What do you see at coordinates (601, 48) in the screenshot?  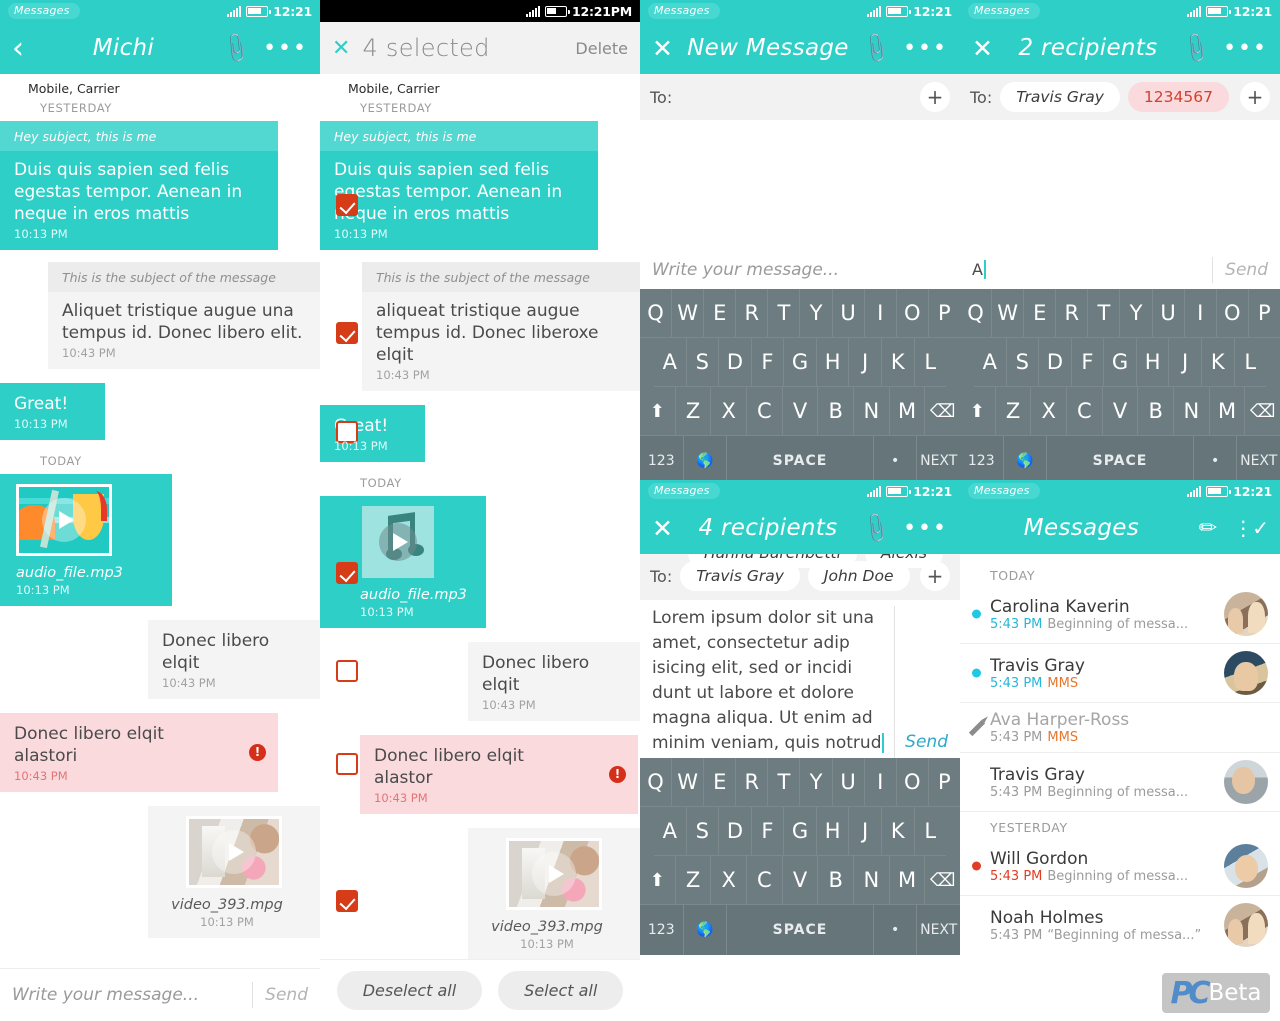 I see `delete-button: Delete` at bounding box center [601, 48].